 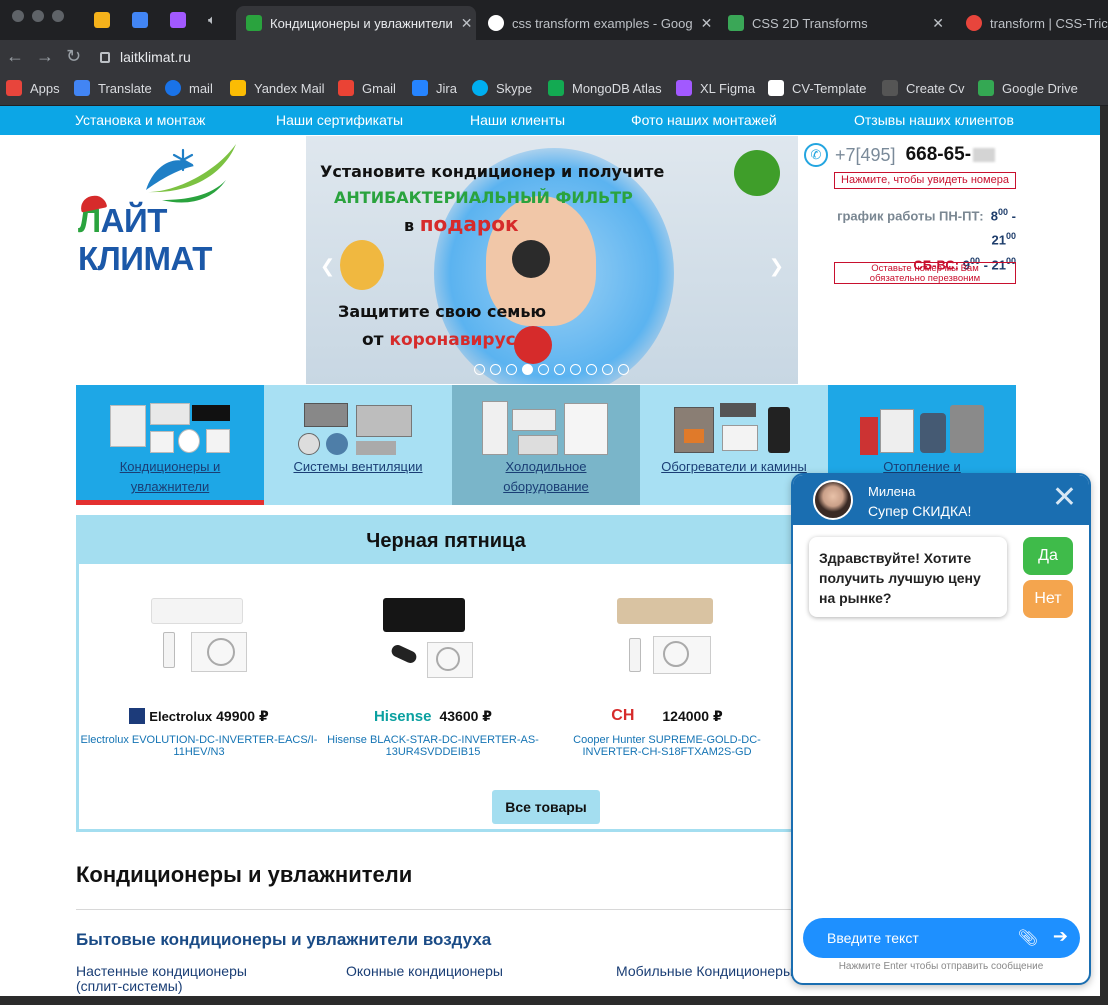 I want to click on url-field: laitklimat.ru, so click(x=604, y=57).